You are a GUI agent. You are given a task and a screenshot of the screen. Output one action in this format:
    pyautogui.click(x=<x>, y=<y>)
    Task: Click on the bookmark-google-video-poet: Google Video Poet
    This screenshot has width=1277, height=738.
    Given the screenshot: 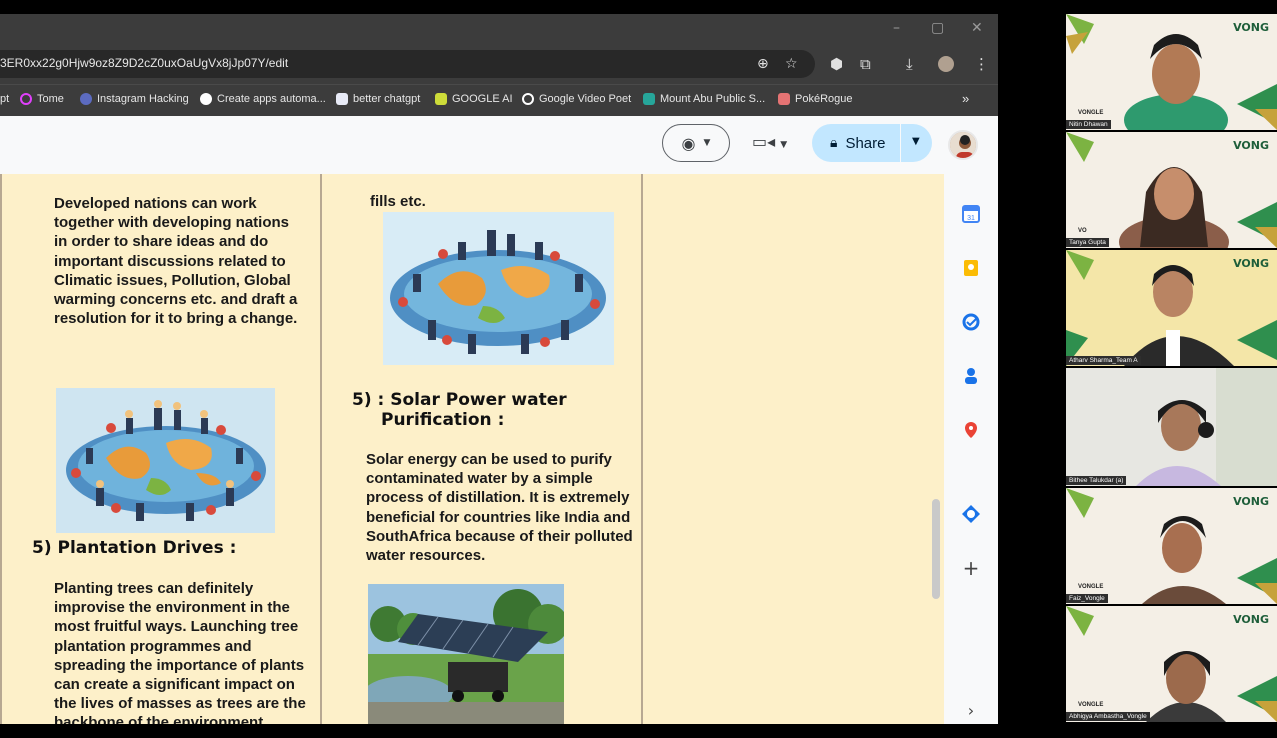 What is the action you would take?
    pyautogui.click(x=576, y=99)
    